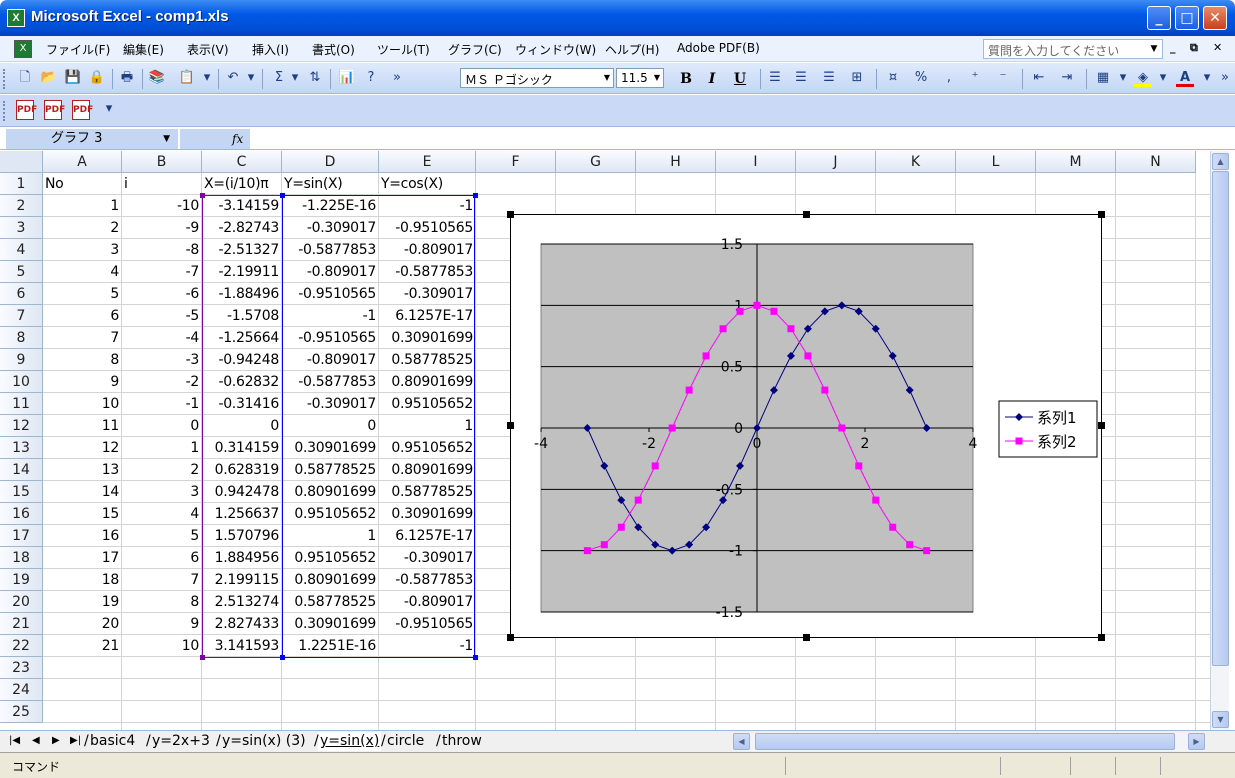 This screenshot has width=1235, height=778. I want to click on cell-a20: 19, so click(82, 602).